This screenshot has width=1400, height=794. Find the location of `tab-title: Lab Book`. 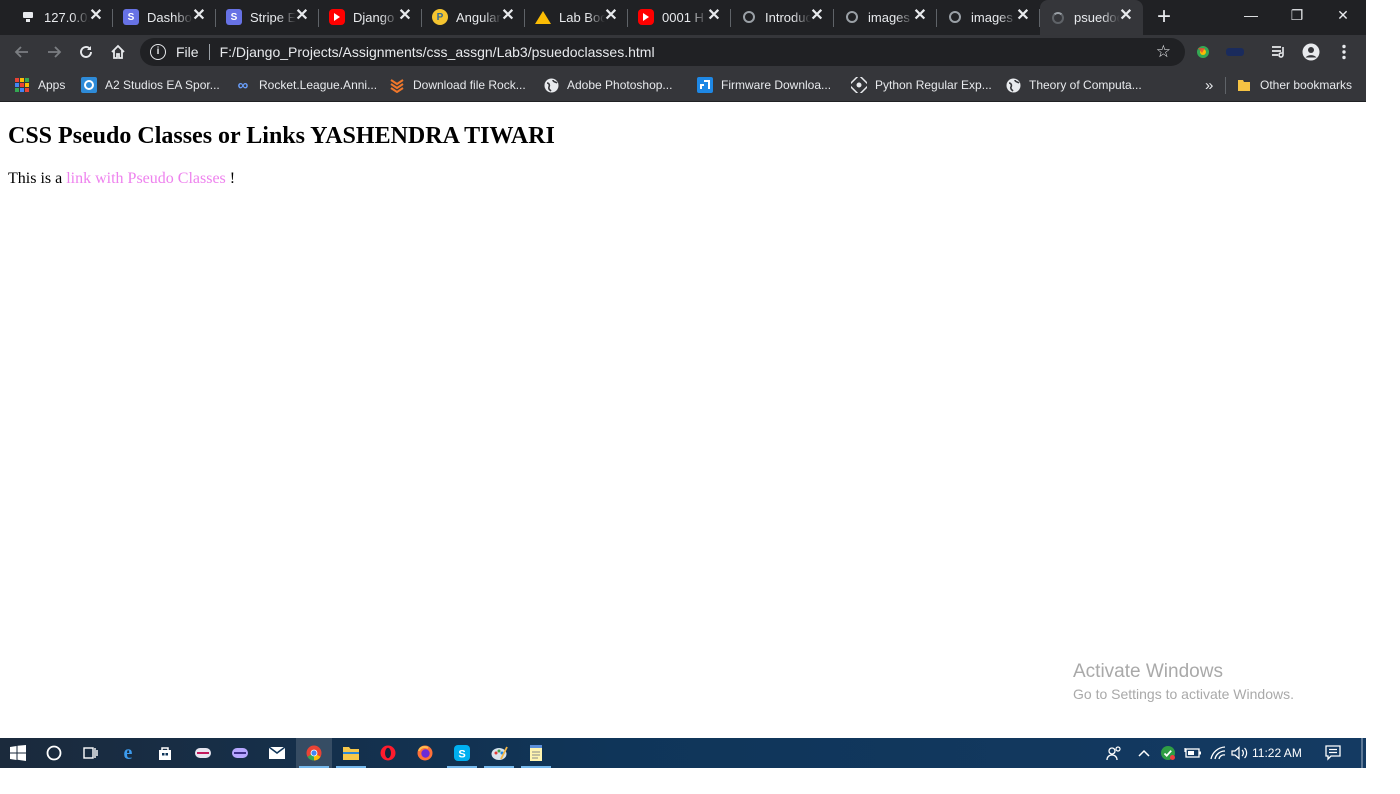

tab-title: Lab Book is located at coordinates (582, 17).